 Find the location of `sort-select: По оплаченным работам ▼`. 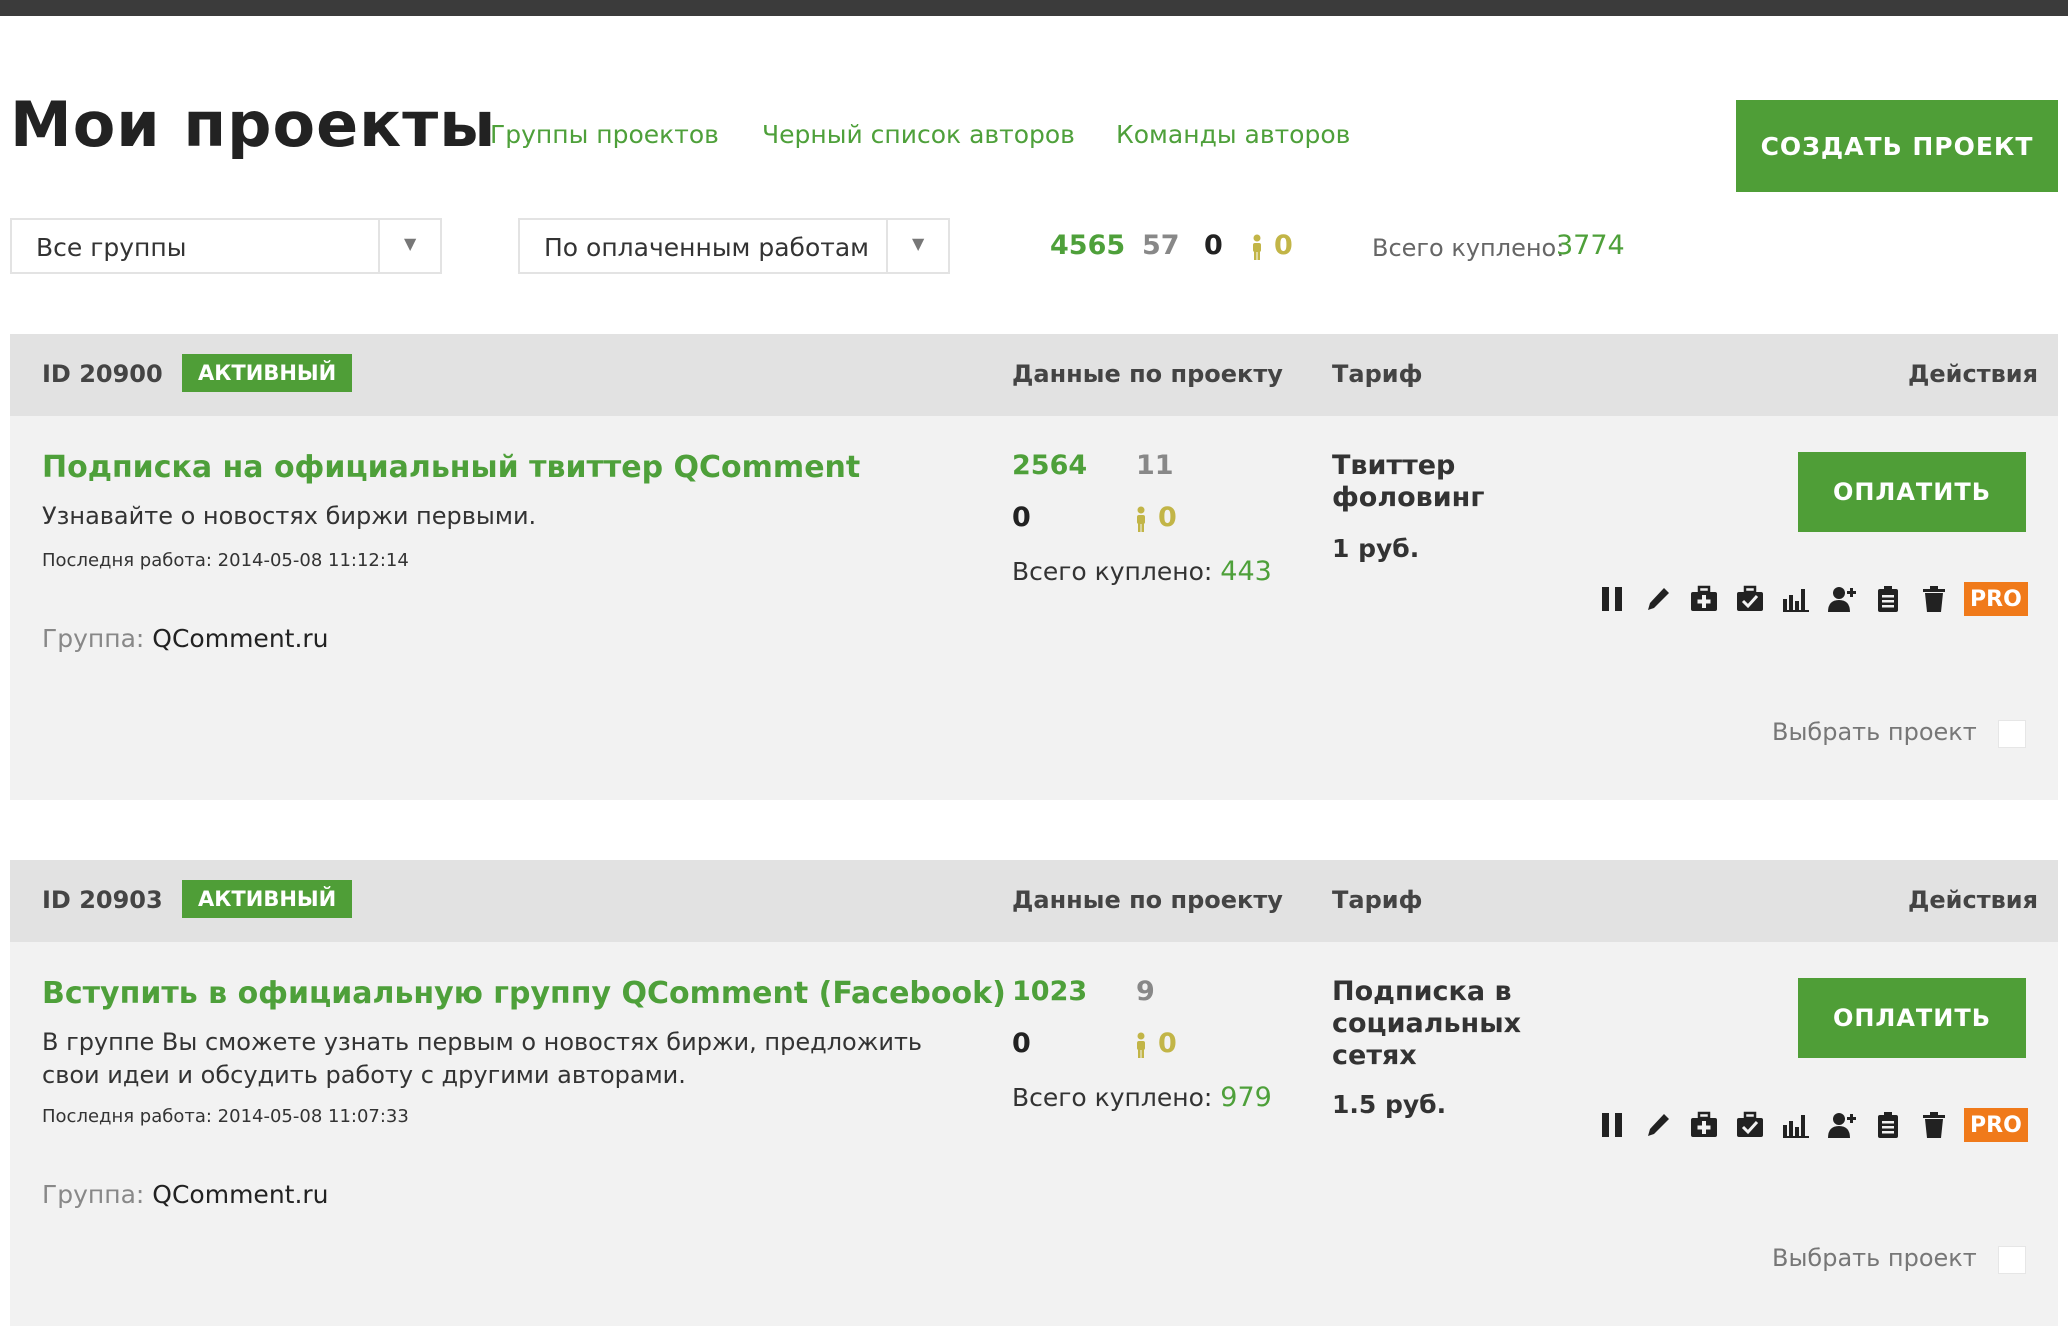

sort-select: По оплаченным работам ▼ is located at coordinates (734, 246).